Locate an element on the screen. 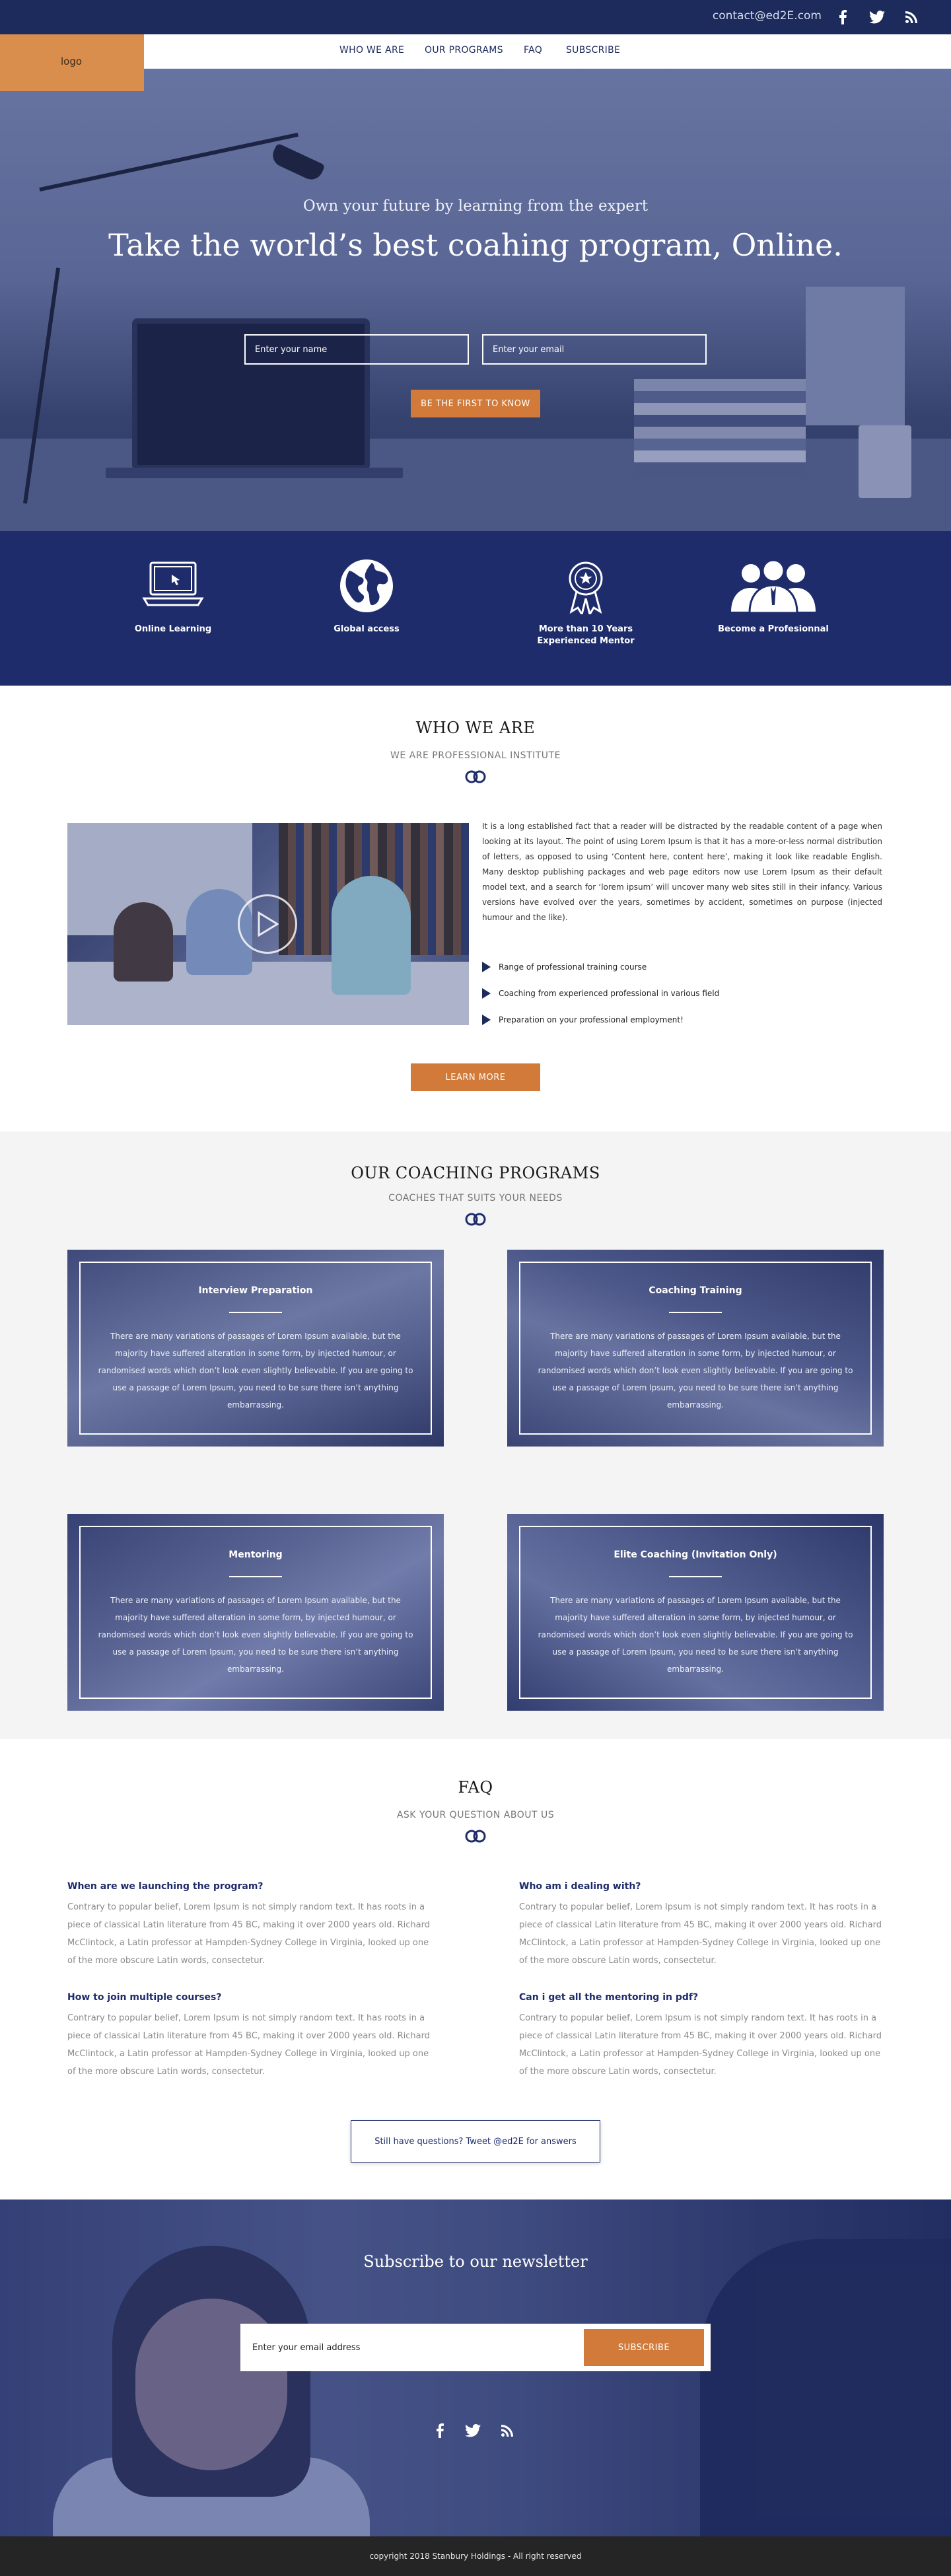 The image size is (951, 2576). feature-bullet: Range of professional training course is located at coordinates (564, 967).